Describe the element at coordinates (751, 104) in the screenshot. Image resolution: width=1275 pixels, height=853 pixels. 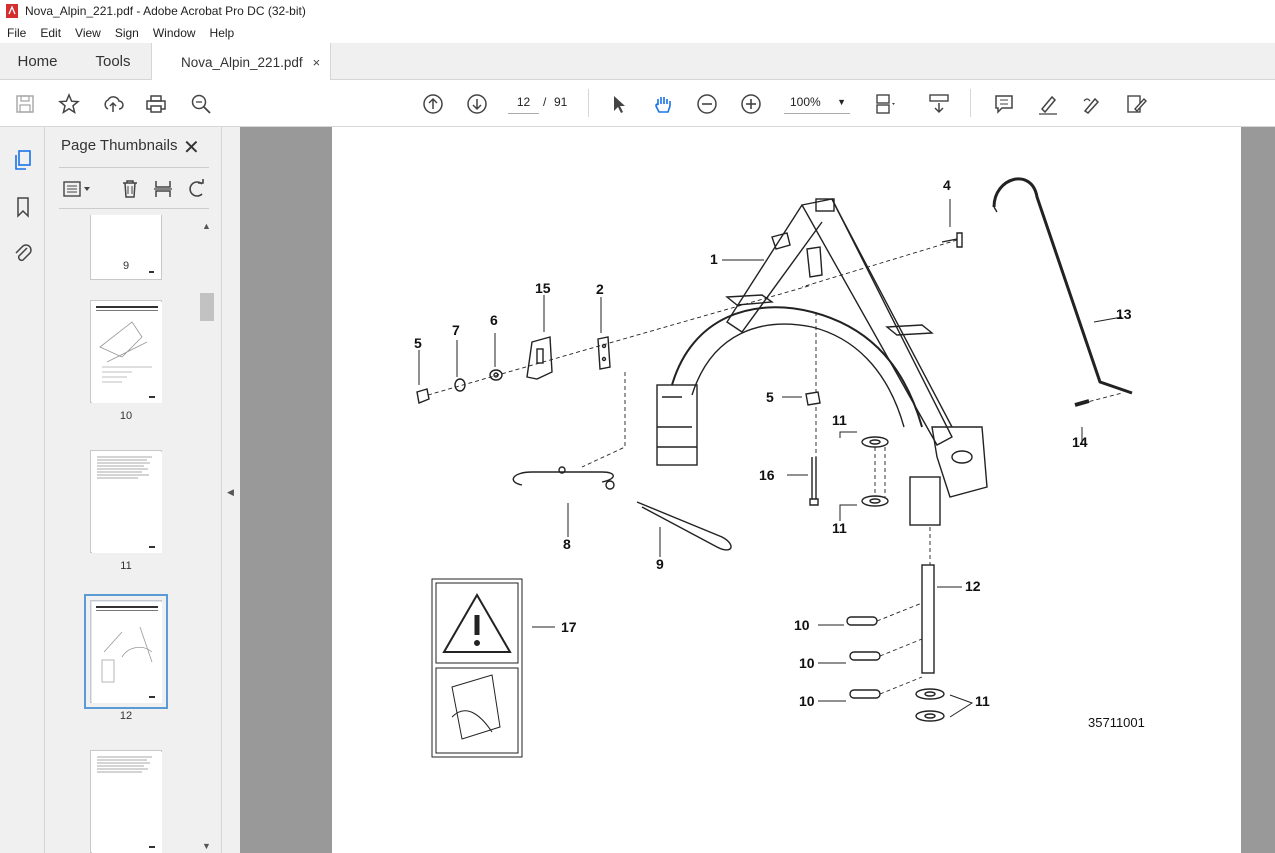
I see `zoom-in-icon` at that location.